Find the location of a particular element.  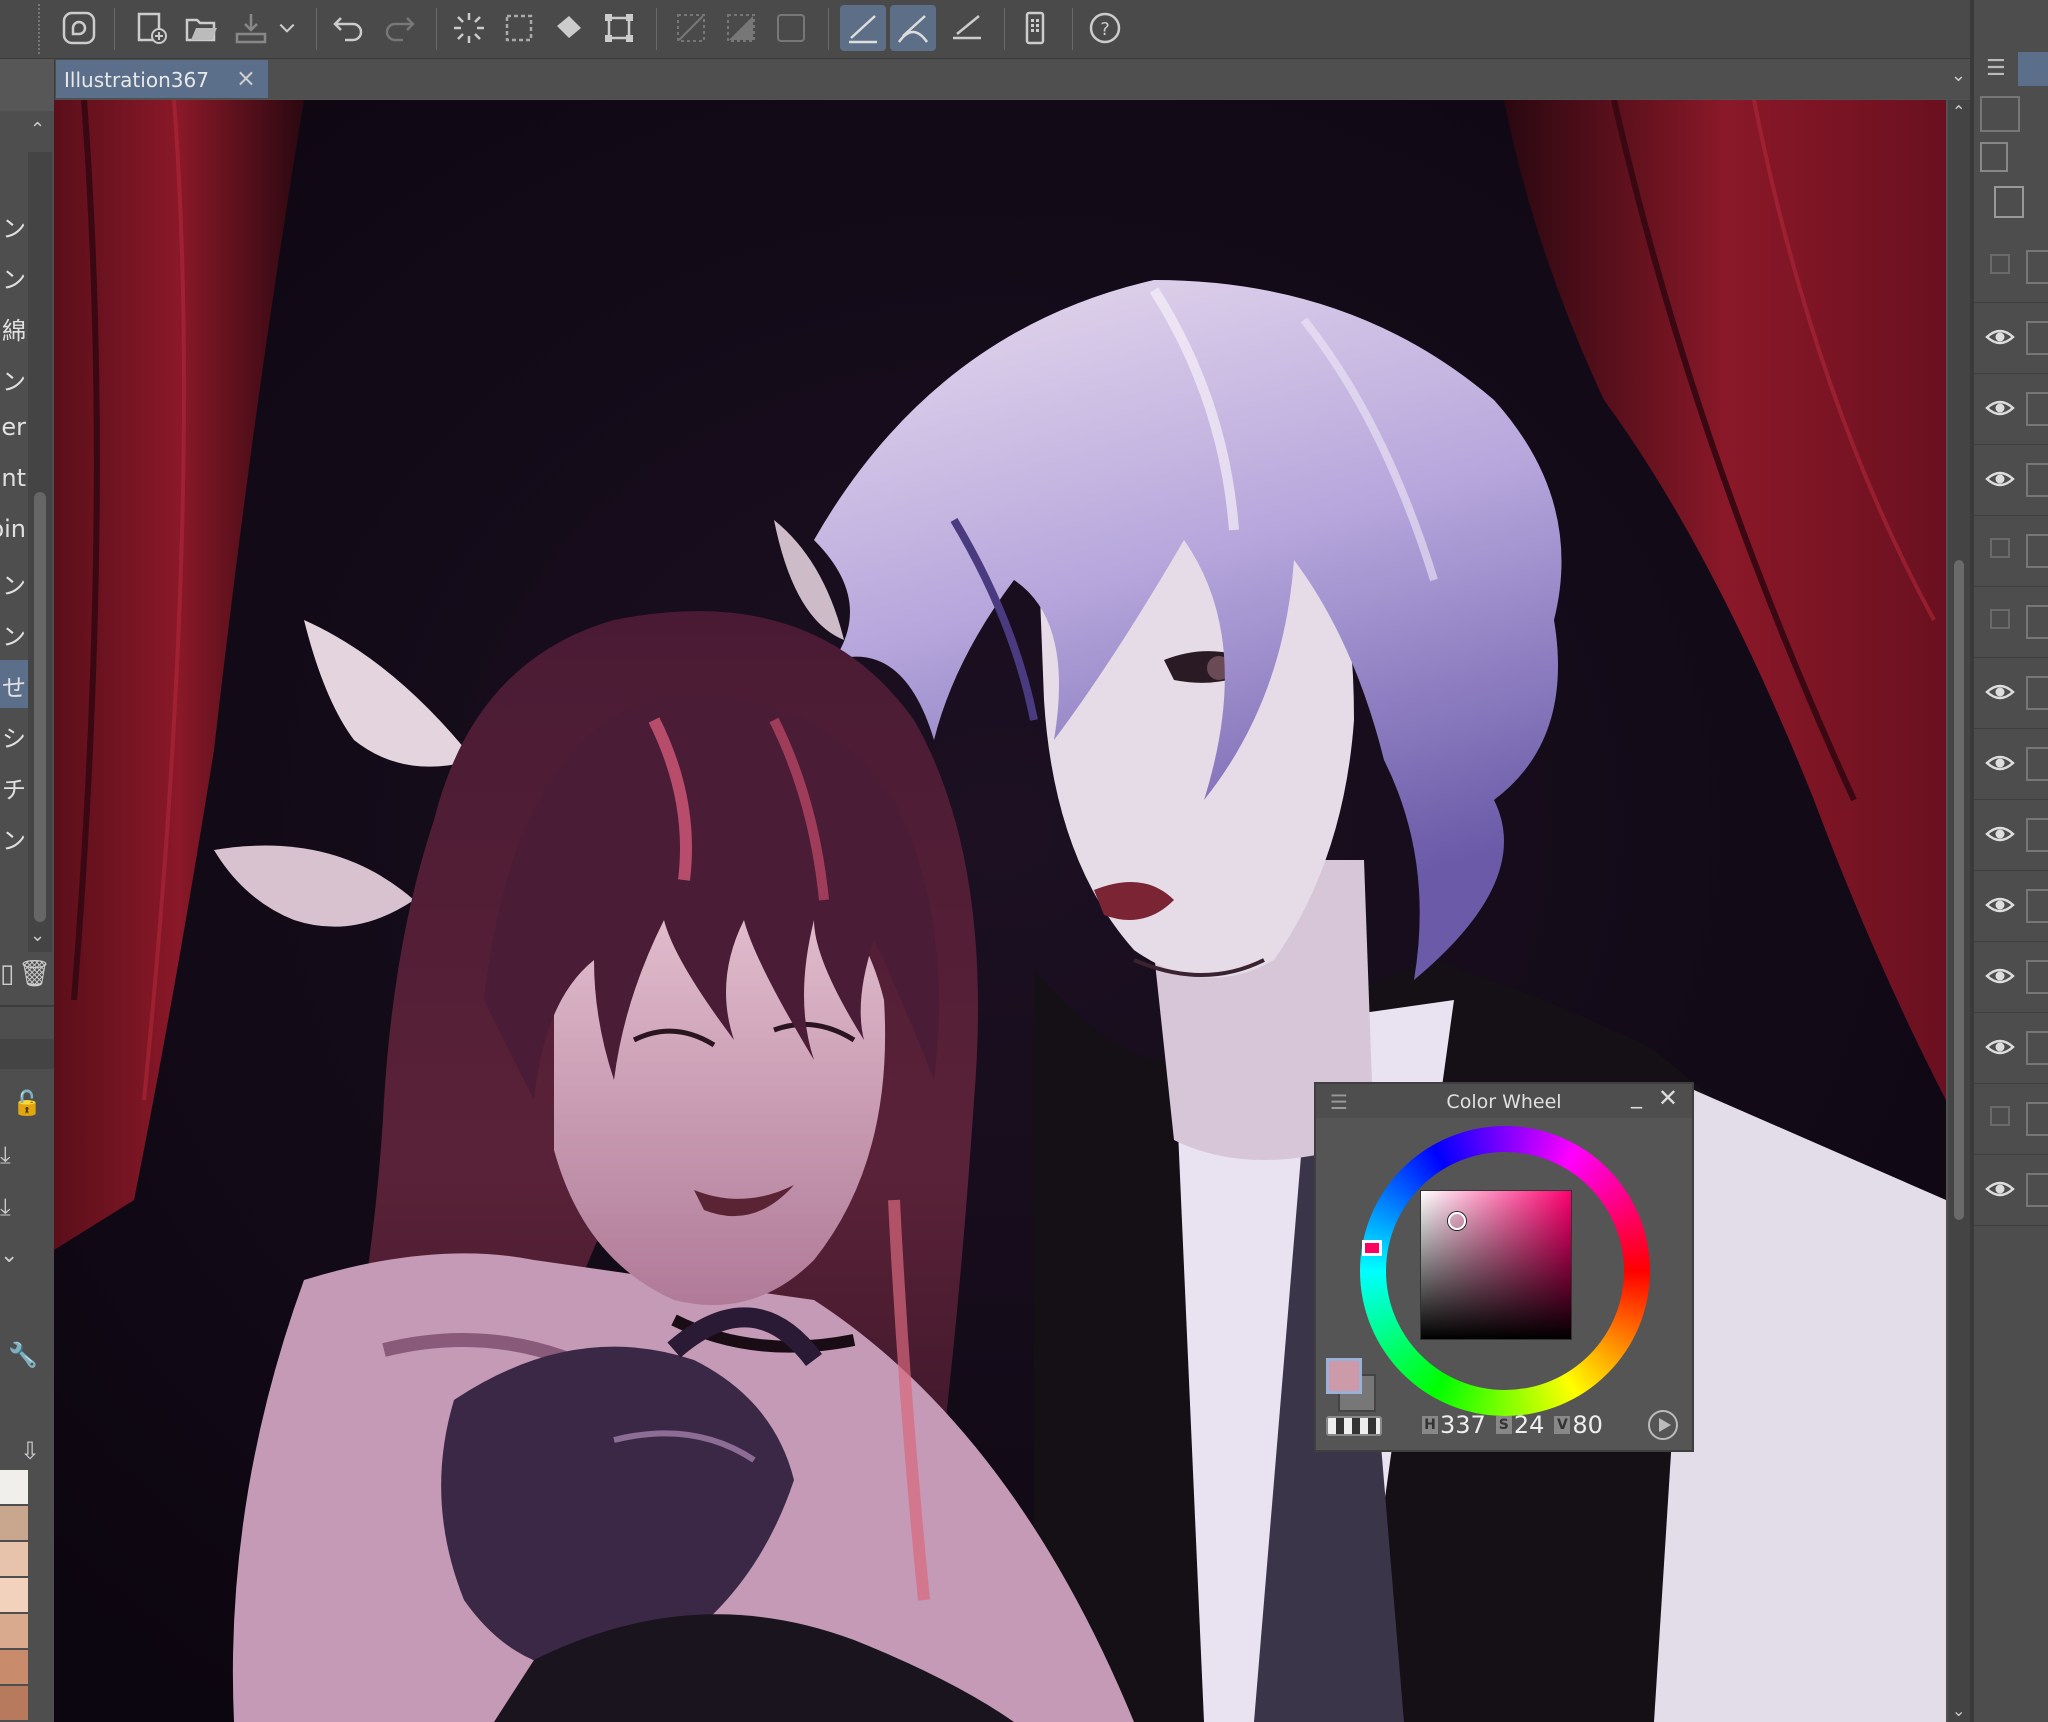

sv-cursor is located at coordinates (1457, 1221).